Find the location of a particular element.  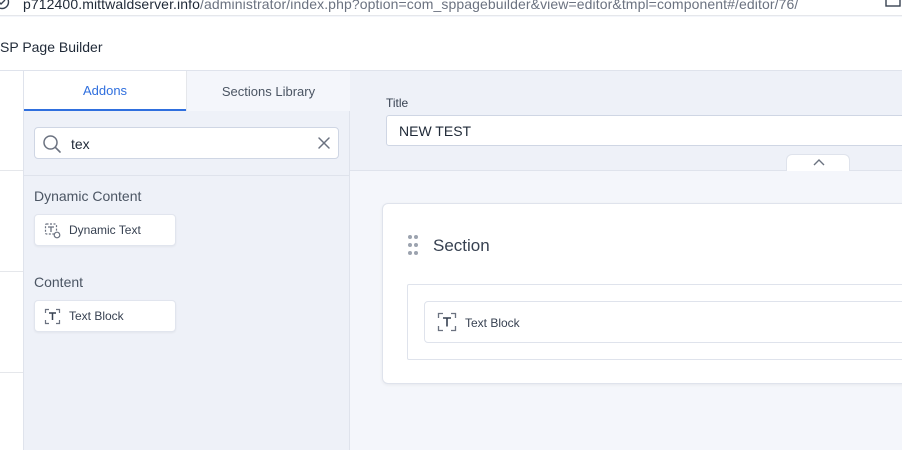

page-title-input is located at coordinates (644, 130).